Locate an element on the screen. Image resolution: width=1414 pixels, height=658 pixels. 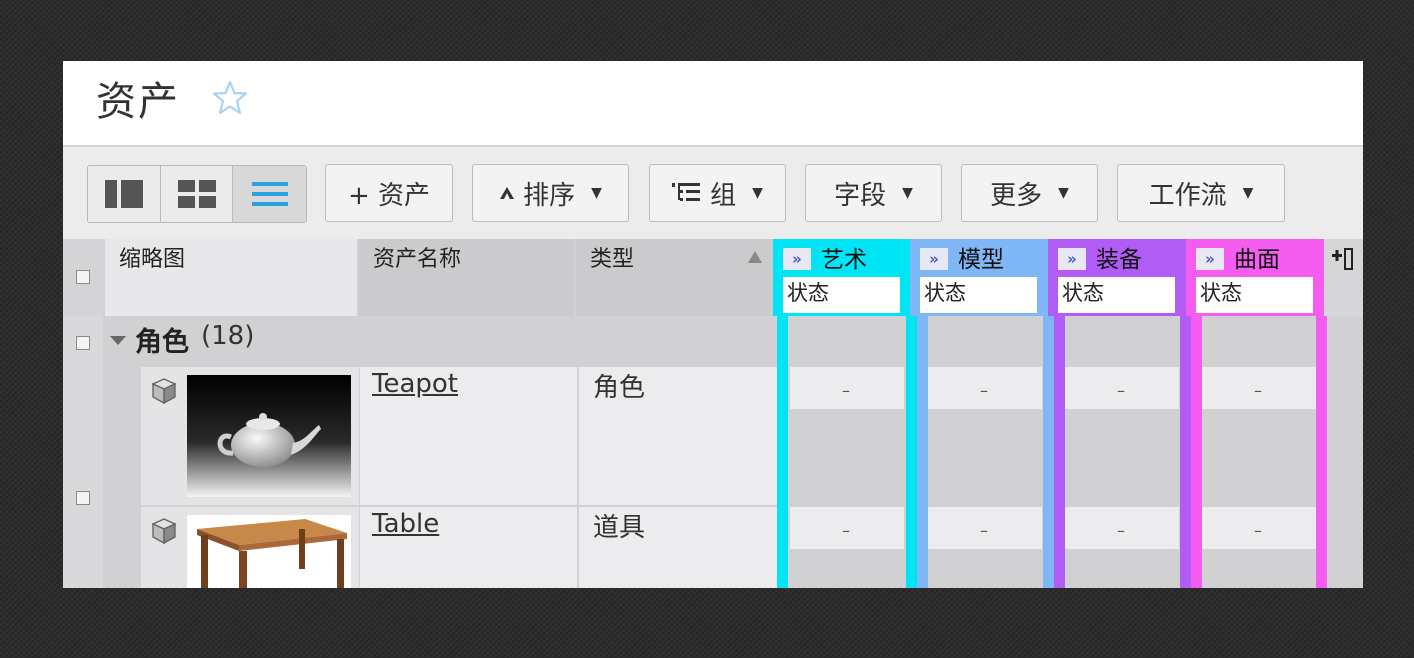
thumbnail-cell is located at coordinates (250, 436).